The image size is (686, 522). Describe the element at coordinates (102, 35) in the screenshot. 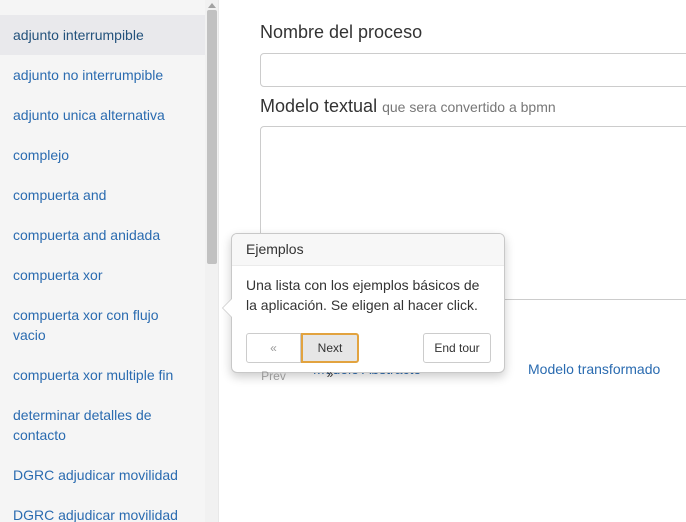

I see `sidebar-item-adjunto-interrumpible: adjunto interrumpible` at that location.